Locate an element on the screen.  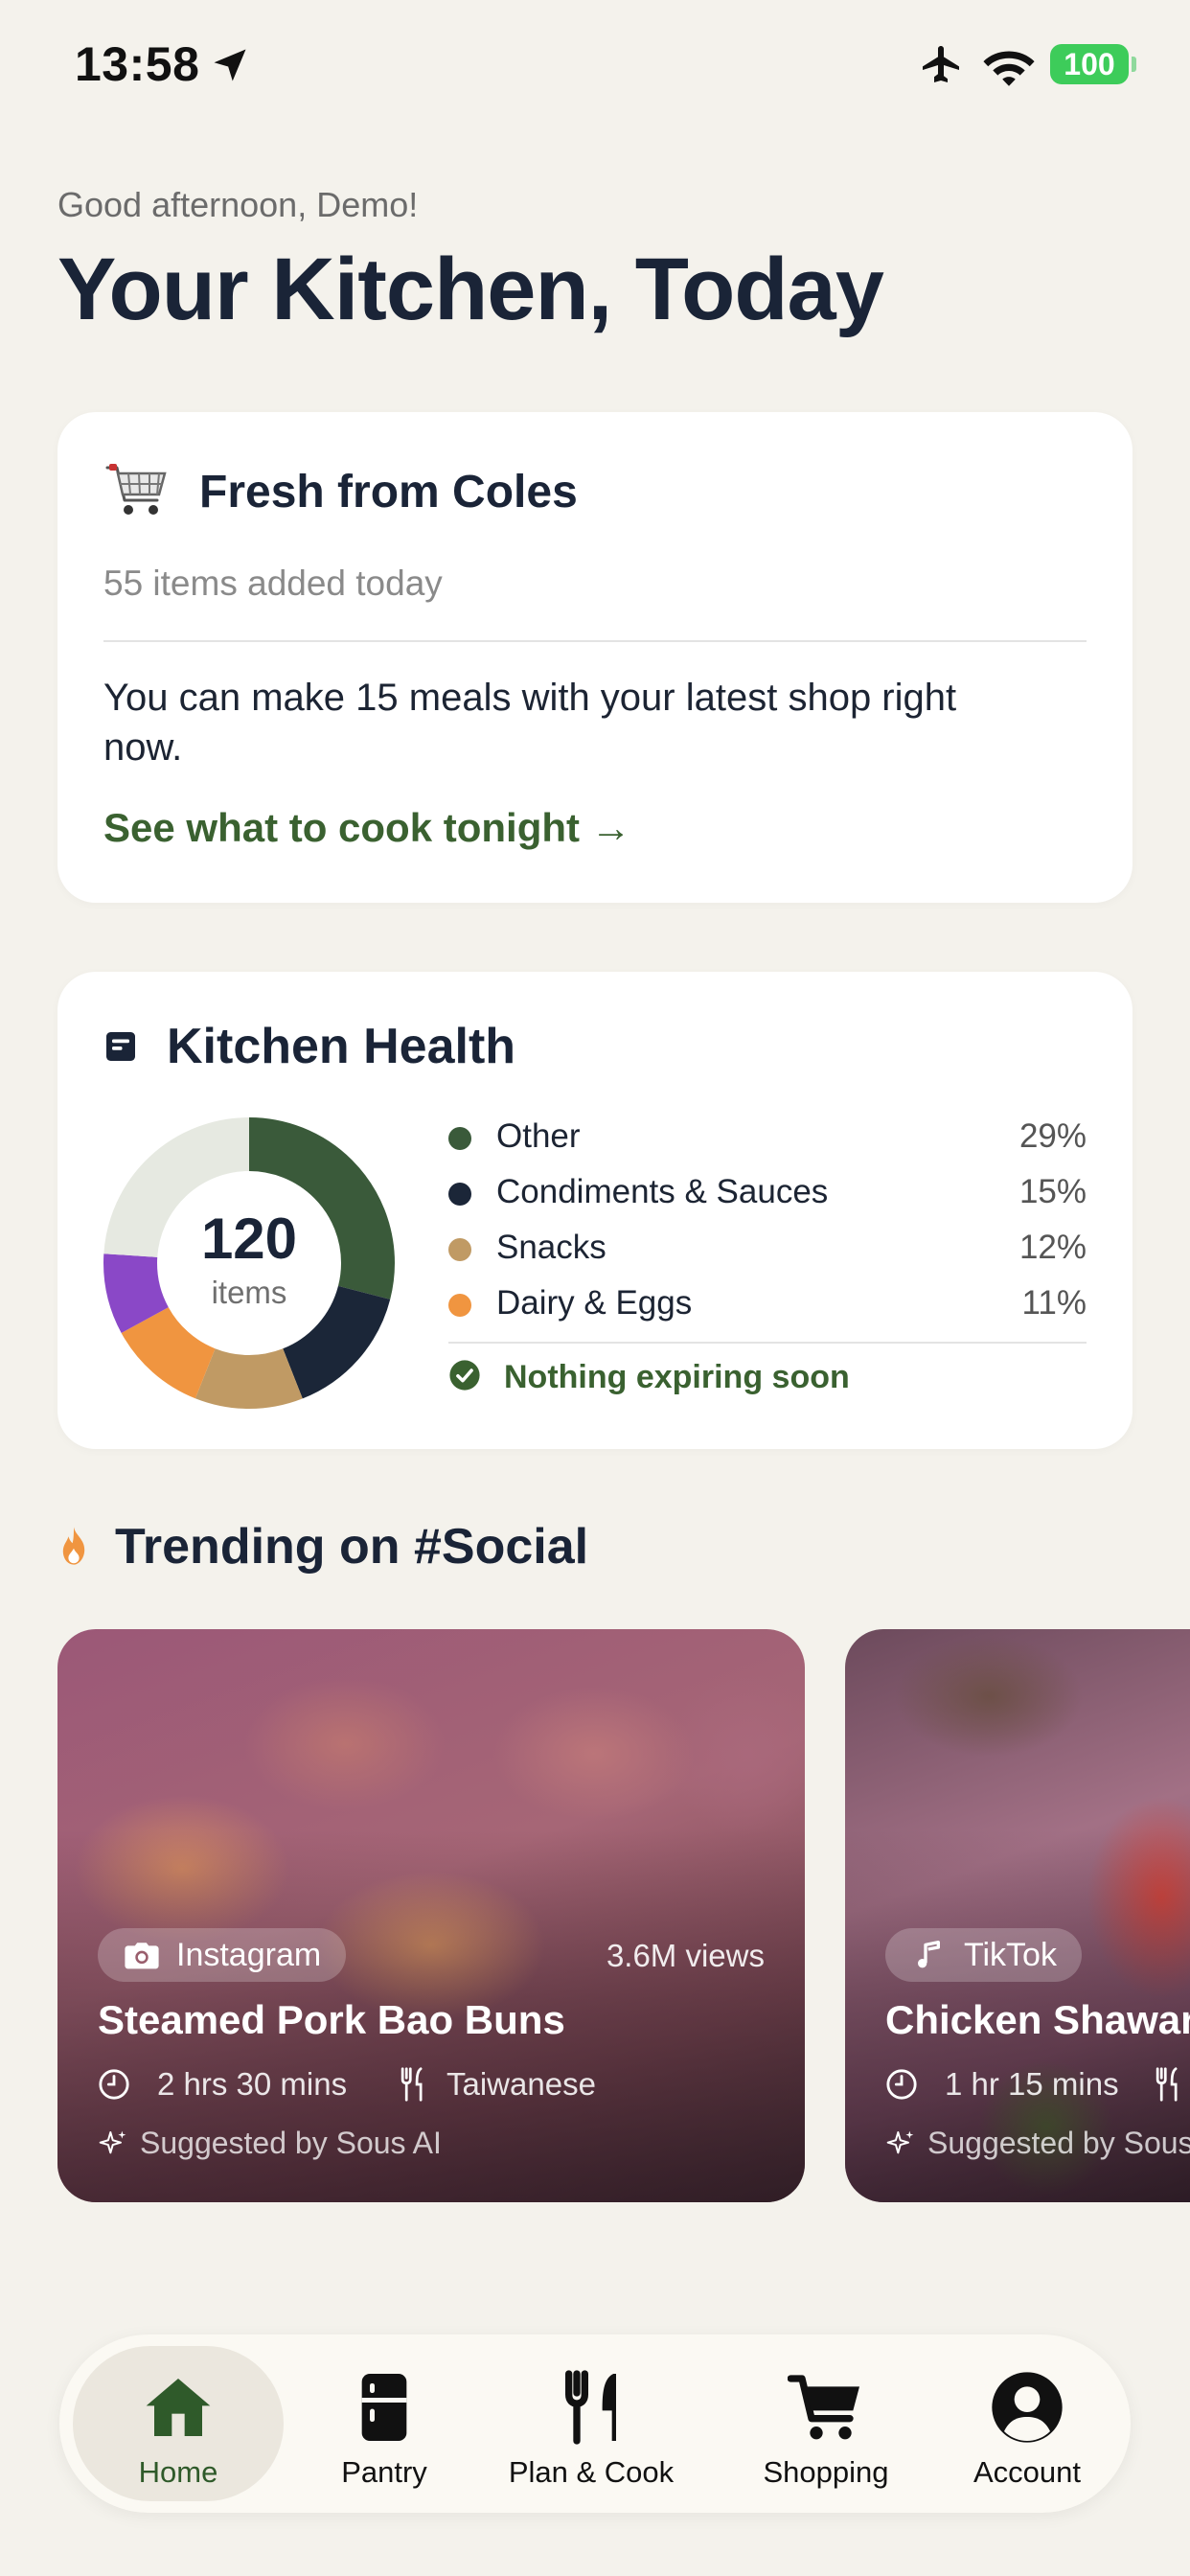
trending-section-title: Trending on #Social is located at coordinates (352, 1547).